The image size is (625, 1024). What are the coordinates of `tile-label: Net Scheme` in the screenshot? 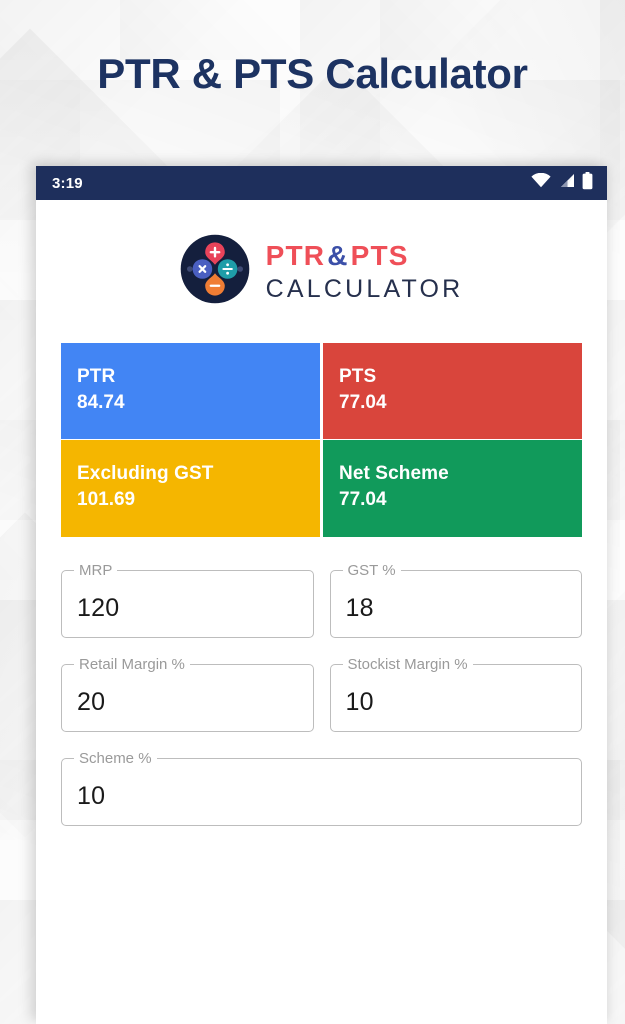 It's located at (394, 474).